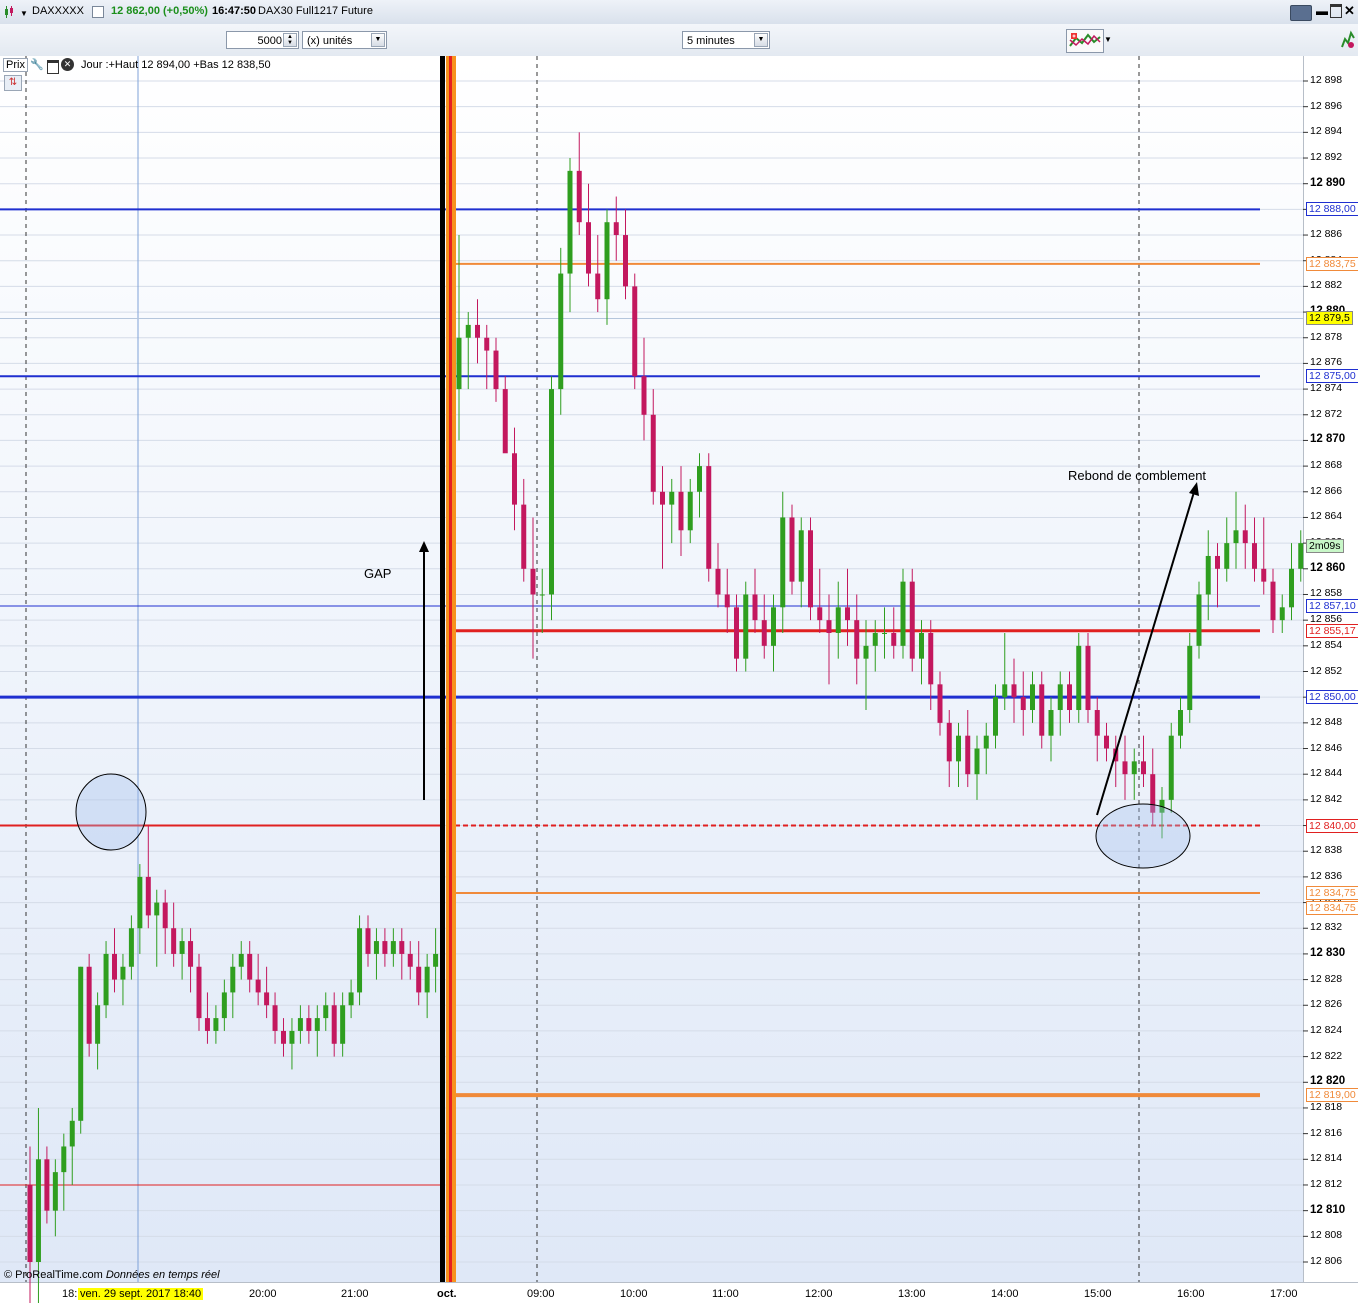 Image resolution: width=1358 pixels, height=1304 pixels. I want to click on gap-annotation: GAP, so click(378, 573).